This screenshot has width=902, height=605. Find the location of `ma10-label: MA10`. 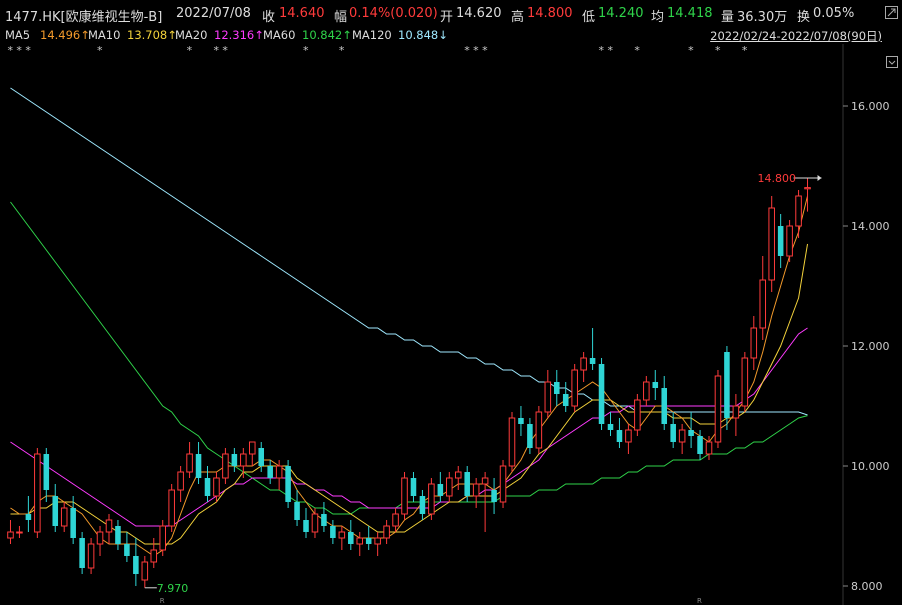

ma10-label: MA10 is located at coordinates (104, 35).